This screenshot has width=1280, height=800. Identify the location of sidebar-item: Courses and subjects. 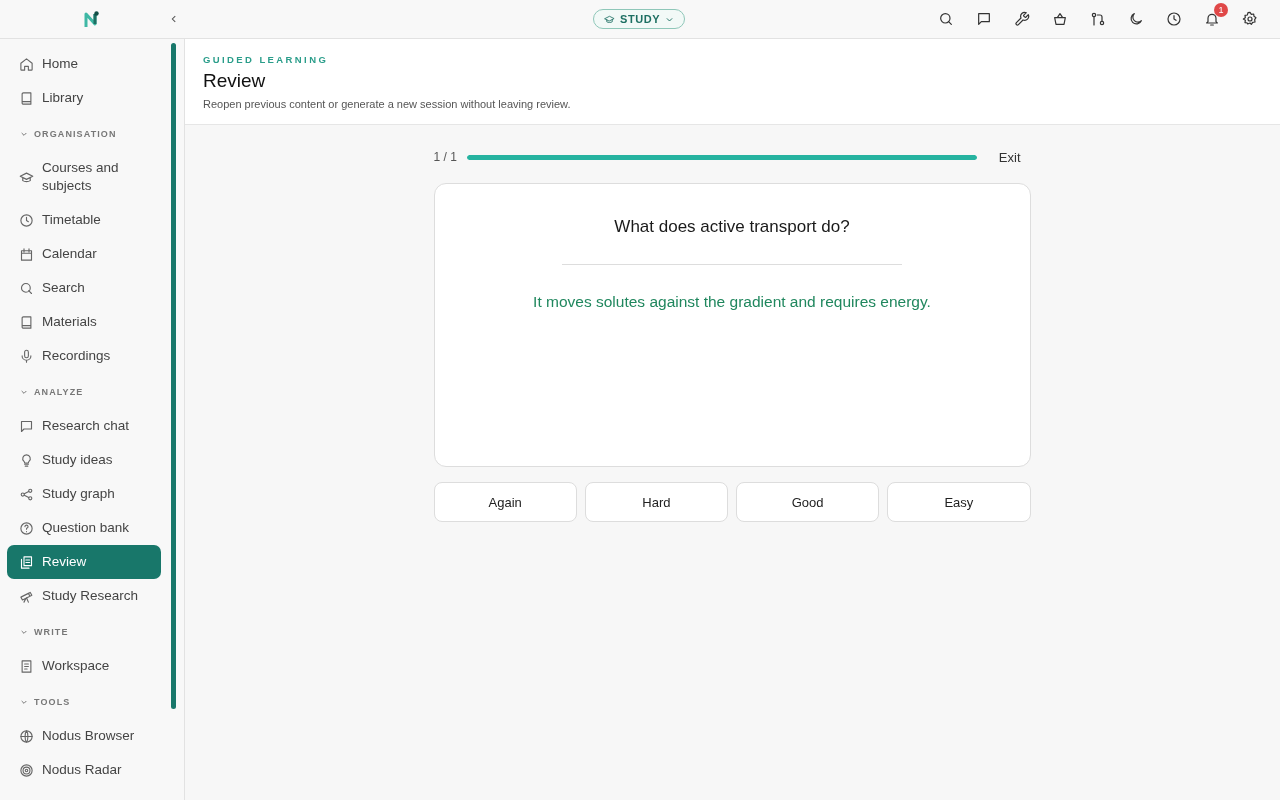
(84, 177).